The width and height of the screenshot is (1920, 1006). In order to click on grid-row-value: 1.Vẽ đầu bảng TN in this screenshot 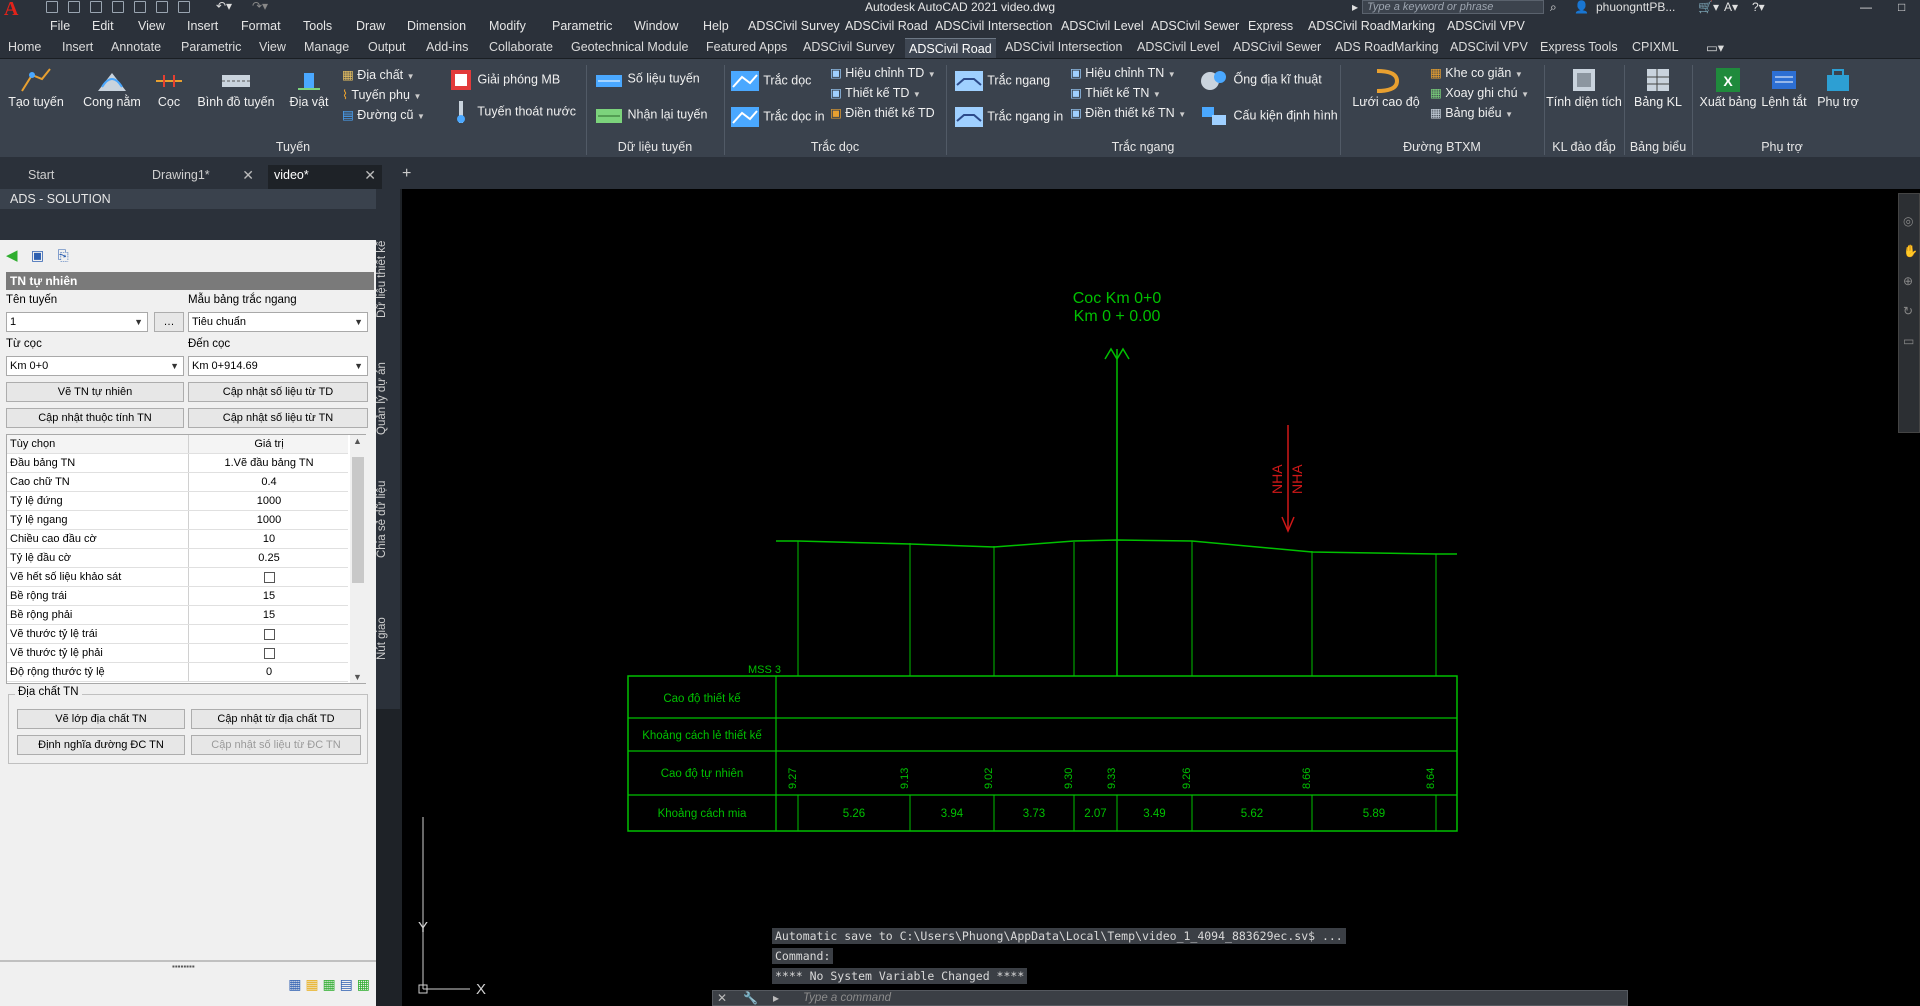, I will do `click(269, 463)`.